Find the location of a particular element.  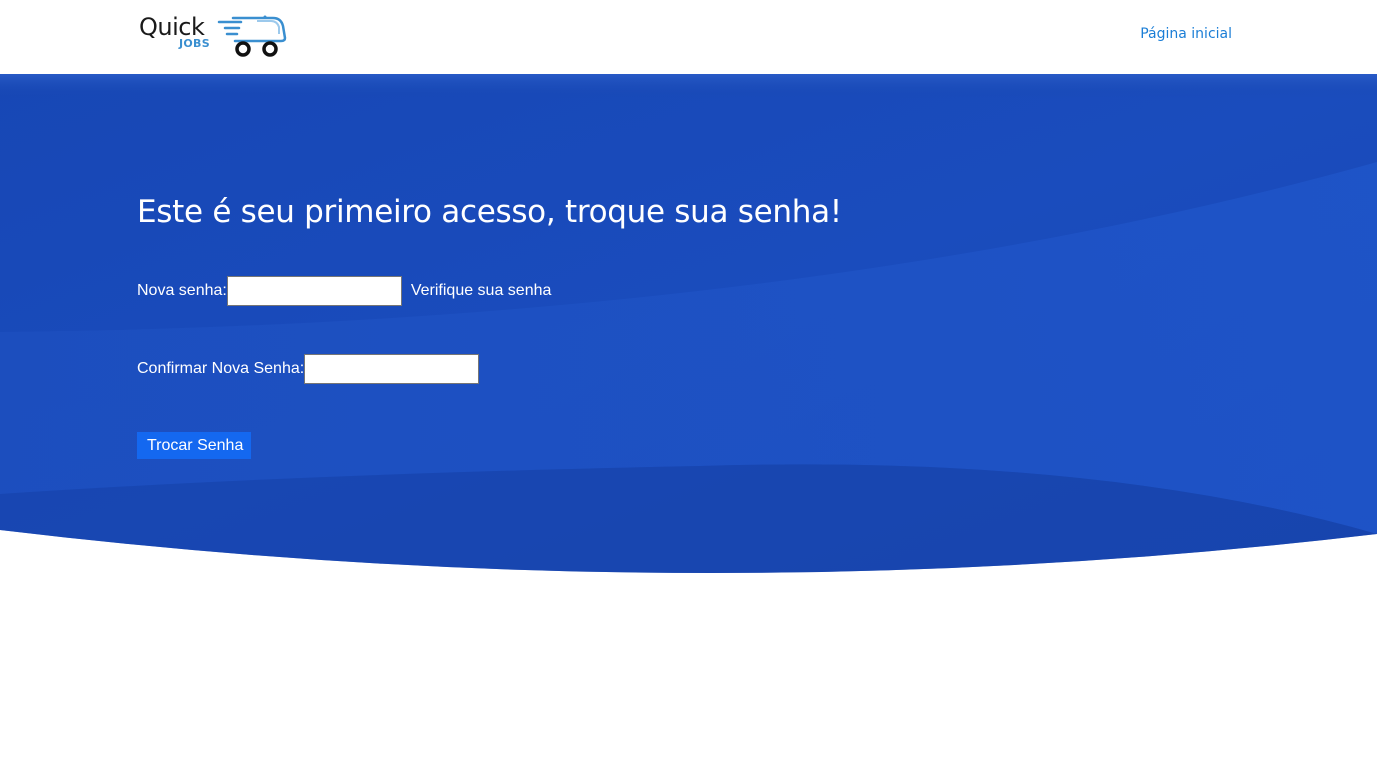

nav-home-link: Página inicial is located at coordinates (1186, 34).